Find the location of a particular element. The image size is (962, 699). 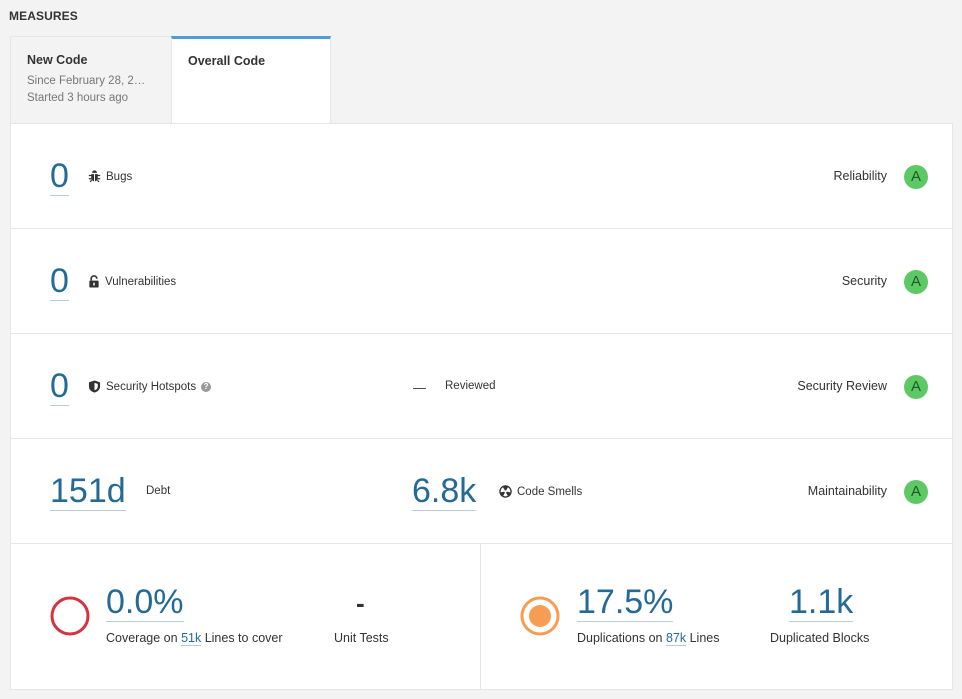

debt-label-text: Debt is located at coordinates (158, 491).